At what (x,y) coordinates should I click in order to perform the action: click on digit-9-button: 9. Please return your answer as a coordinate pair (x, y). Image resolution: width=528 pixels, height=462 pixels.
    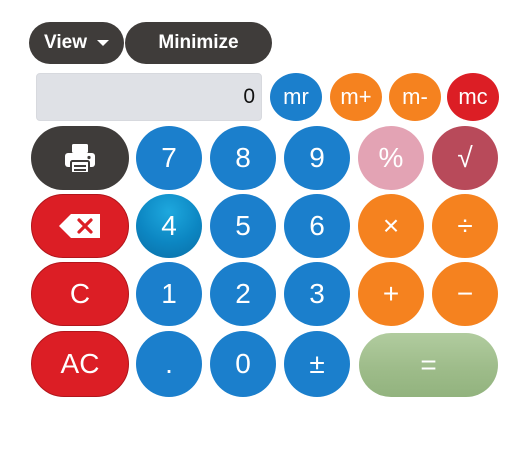
    Looking at the image, I should click on (317, 158).